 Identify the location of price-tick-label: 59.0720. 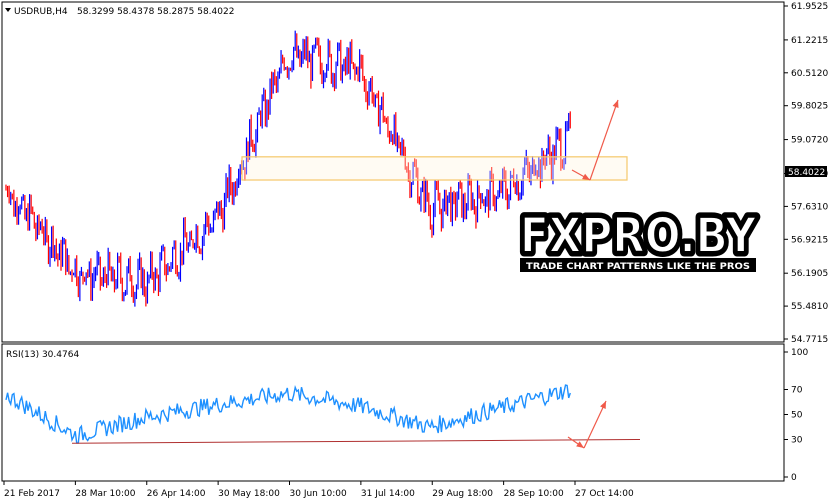
(809, 141).